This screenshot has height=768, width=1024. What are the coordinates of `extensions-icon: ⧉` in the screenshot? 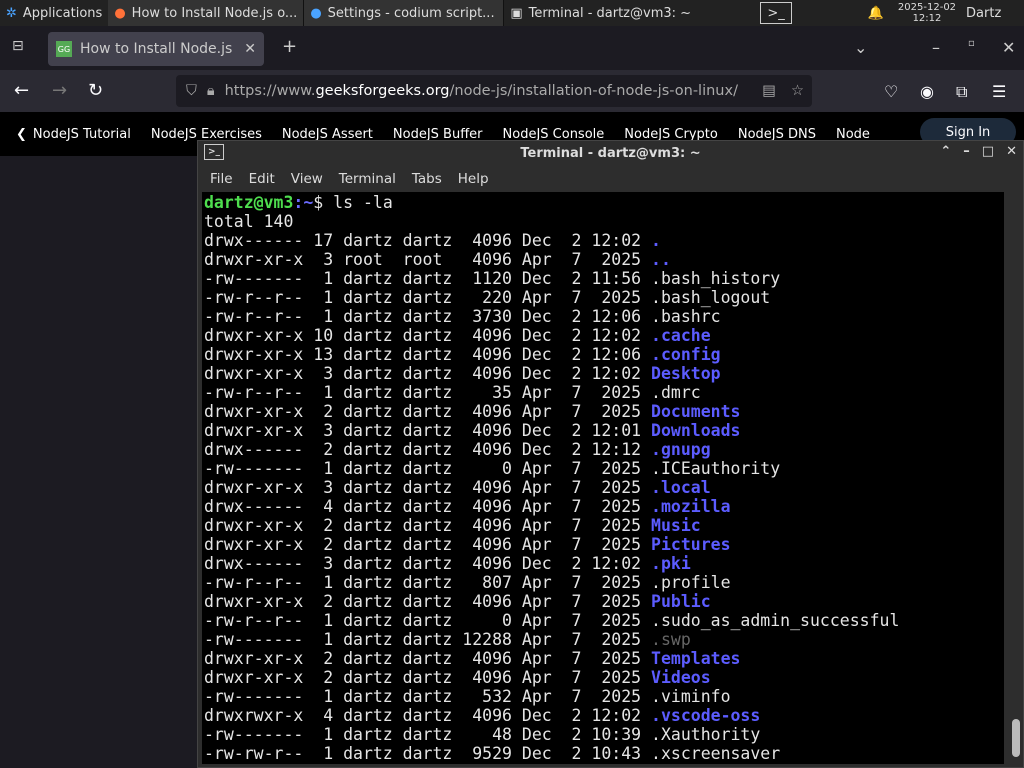 It's located at (961, 92).